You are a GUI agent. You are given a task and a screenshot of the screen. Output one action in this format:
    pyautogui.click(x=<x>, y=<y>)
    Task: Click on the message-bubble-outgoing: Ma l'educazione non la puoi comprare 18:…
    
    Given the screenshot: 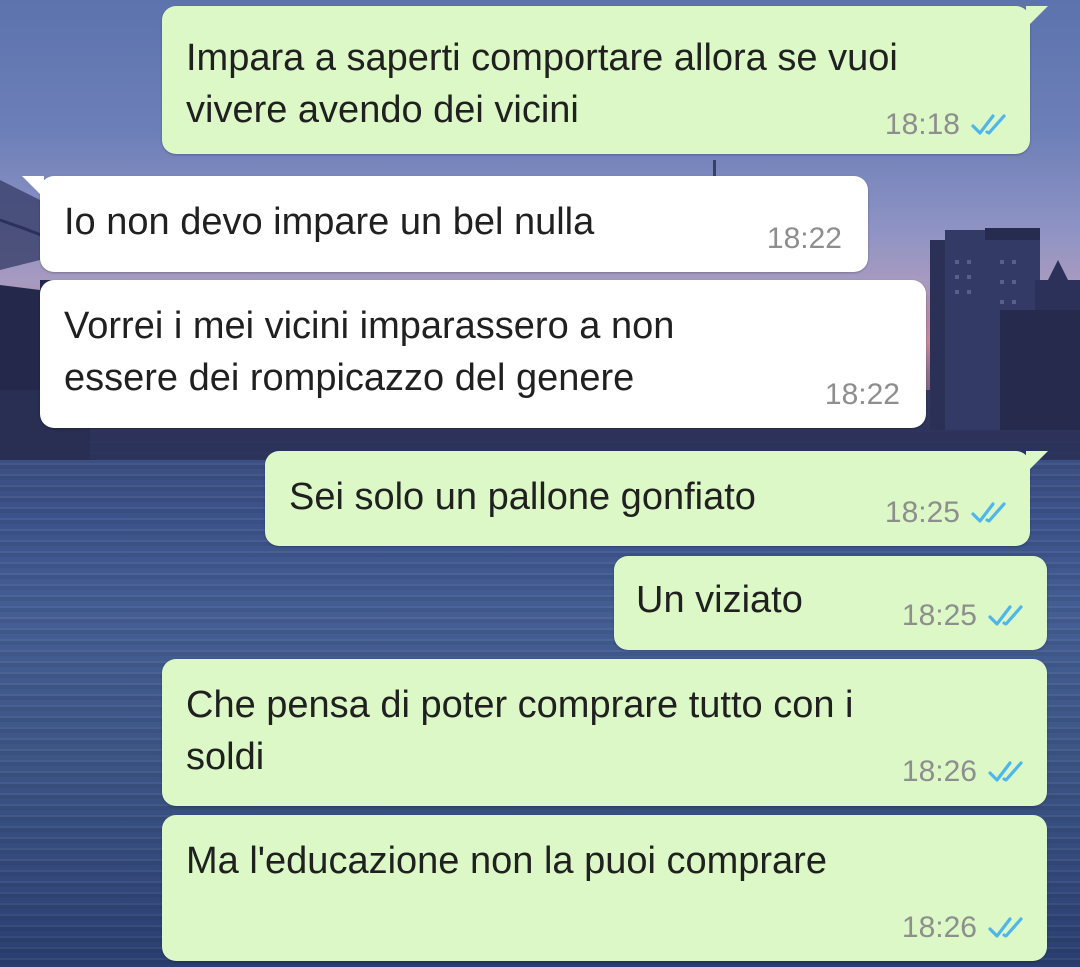 What is the action you would take?
    pyautogui.click(x=604, y=888)
    